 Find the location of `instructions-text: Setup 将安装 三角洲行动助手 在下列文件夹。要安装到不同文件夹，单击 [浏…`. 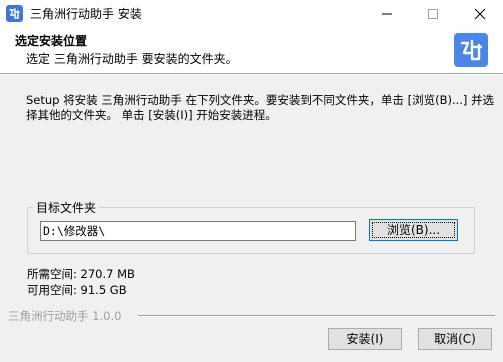

instructions-text: Setup 将安装 三角洲行动助手 在下列文件夹。要安装到不同文件夹，单击 [浏… is located at coordinates (260, 107).